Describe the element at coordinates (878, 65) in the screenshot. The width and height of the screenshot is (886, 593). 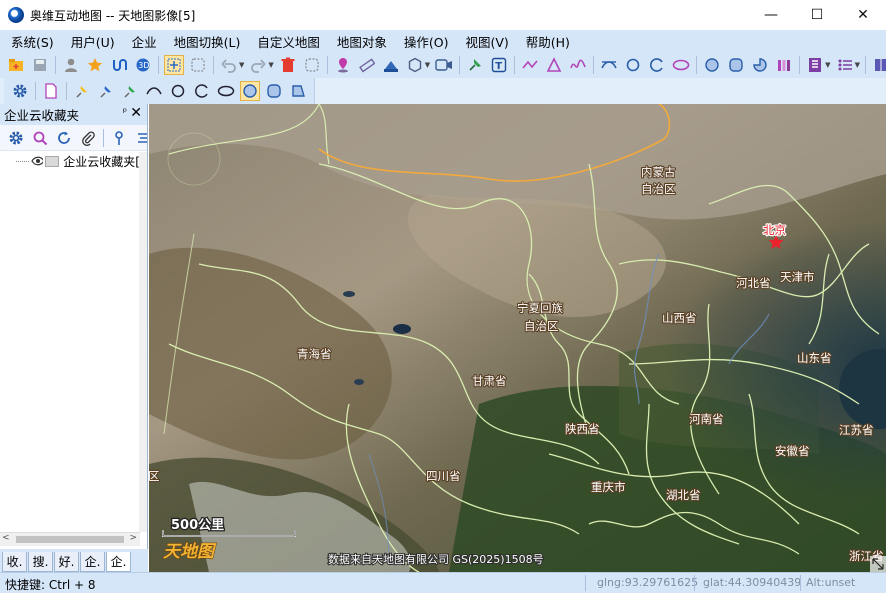
I see `book-icon` at that location.